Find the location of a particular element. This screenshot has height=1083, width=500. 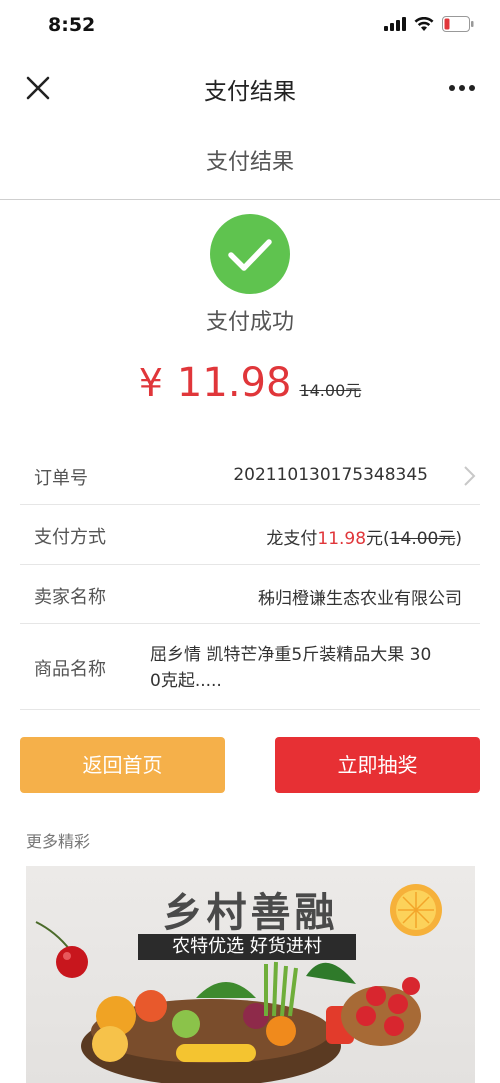

amount-row: ¥11.98 14.00元 is located at coordinates (250, 383).